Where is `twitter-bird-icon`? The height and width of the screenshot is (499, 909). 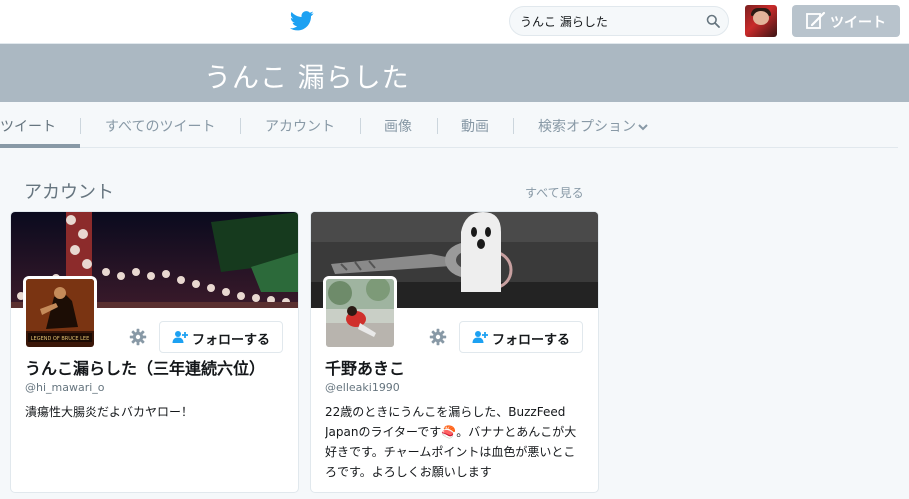
twitter-bird-icon is located at coordinates (302, 21).